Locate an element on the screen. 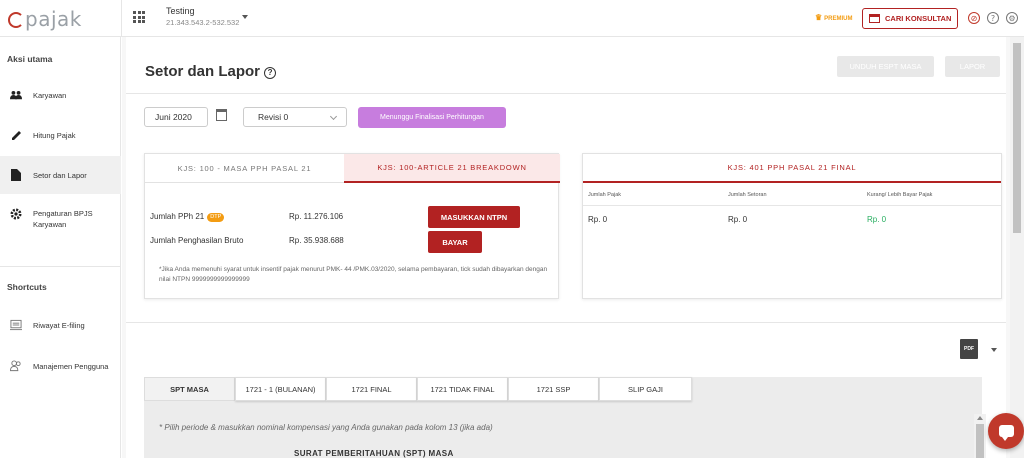 The height and width of the screenshot is (458, 1024). tab-1721-final: 1721 FINAL is located at coordinates (371, 389).